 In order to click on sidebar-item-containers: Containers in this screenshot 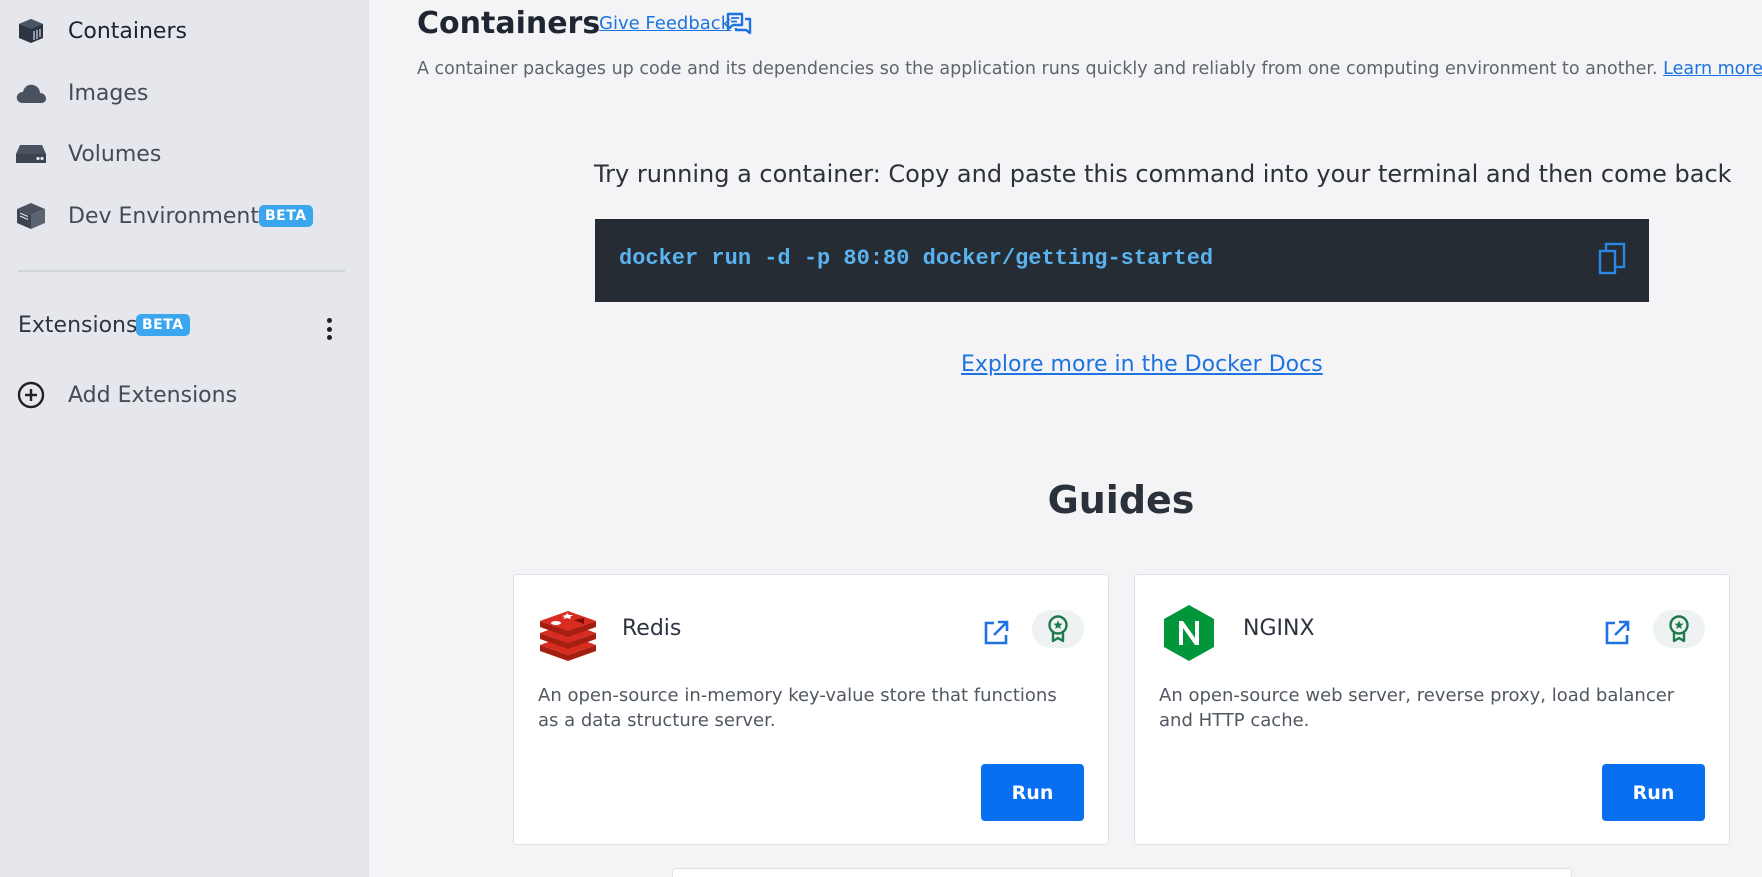, I will do `click(184, 31)`.